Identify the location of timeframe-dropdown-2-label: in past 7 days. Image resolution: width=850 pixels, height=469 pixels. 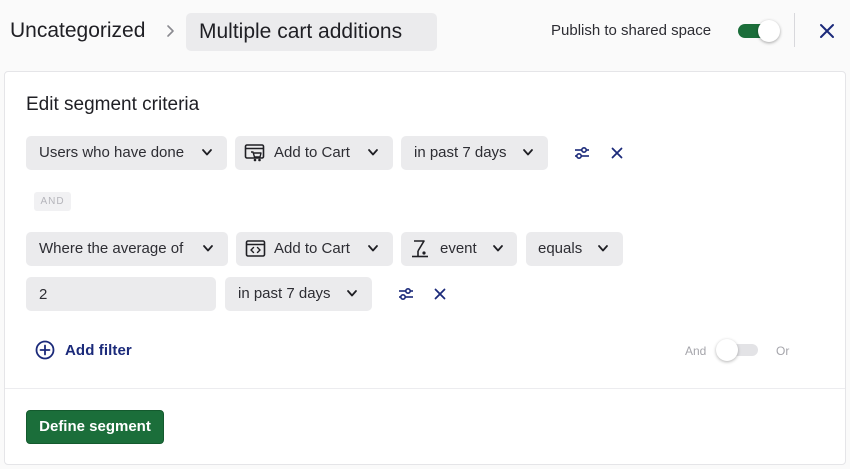
(284, 293).